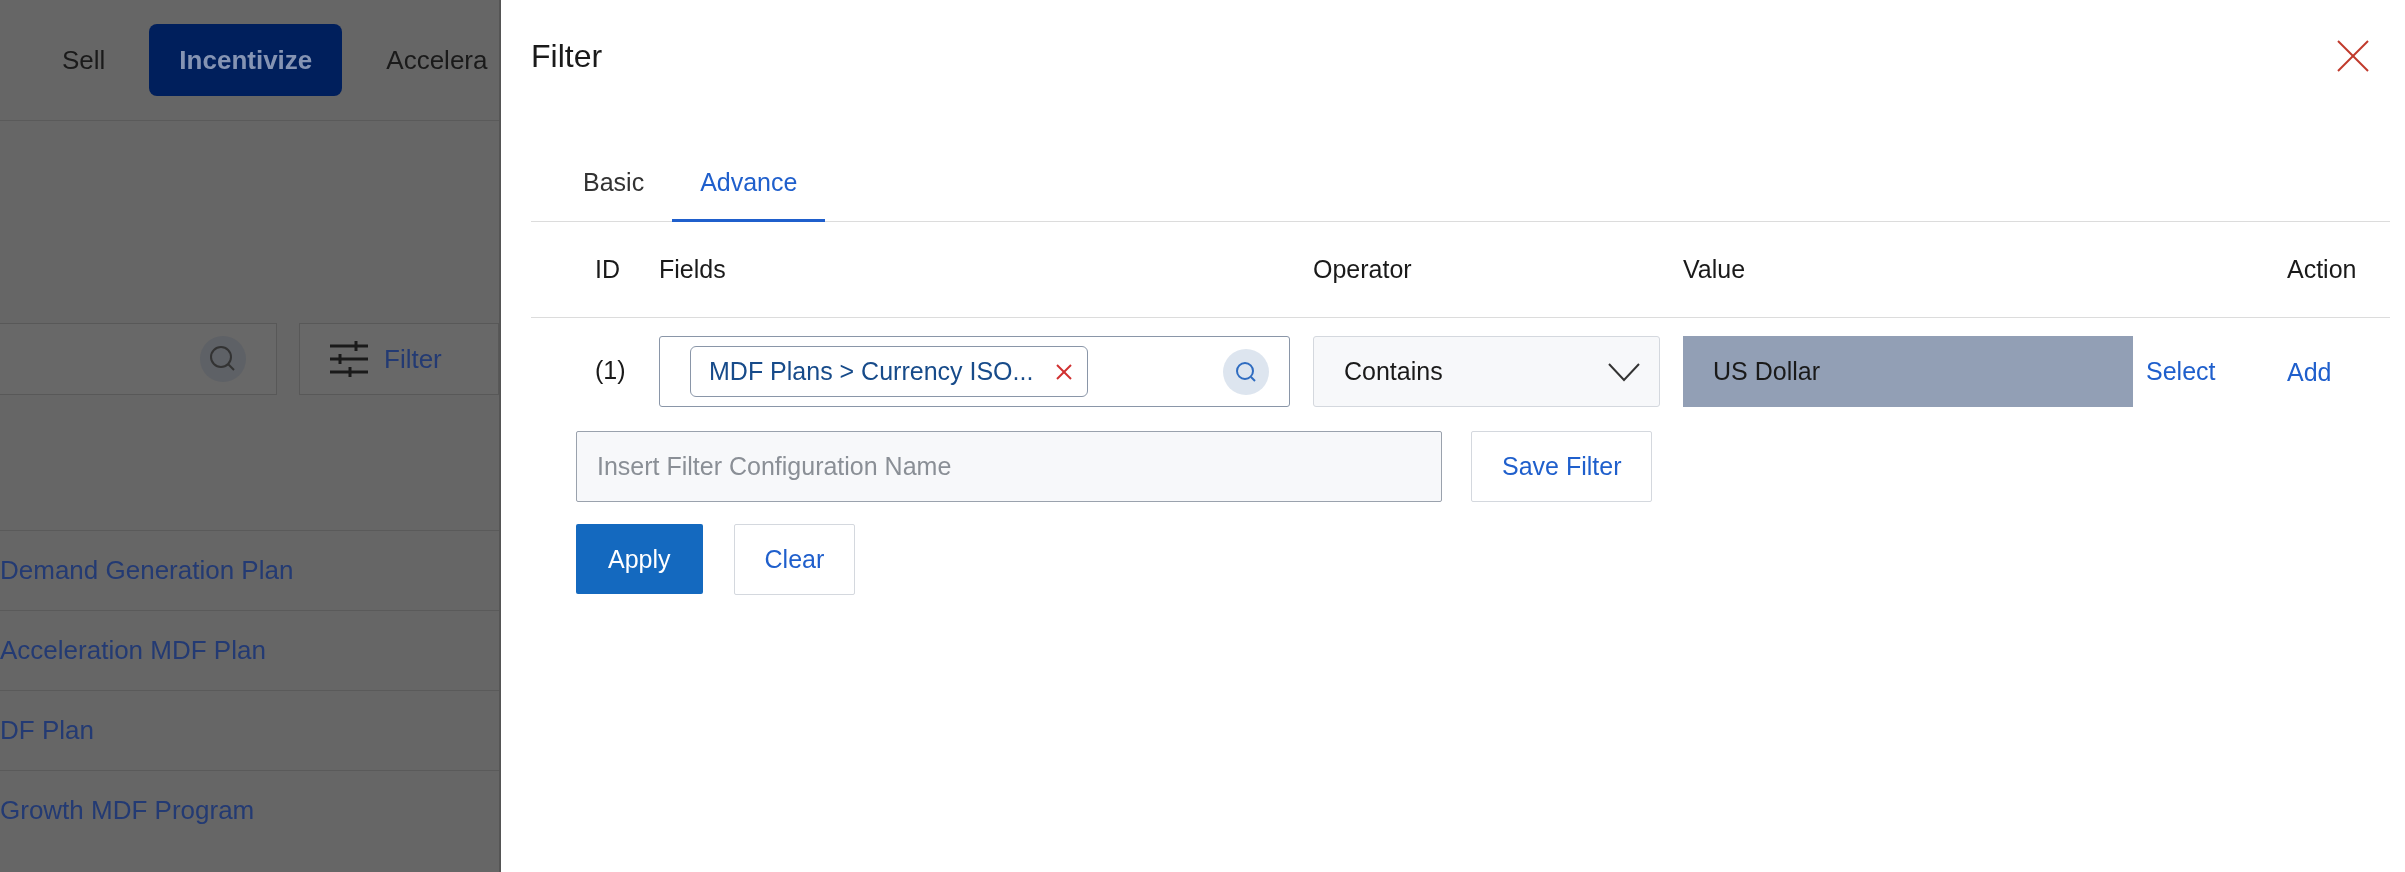 Image resolution: width=2405 pixels, height=872 pixels. Describe the element at coordinates (749, 184) in the screenshot. I see `tab: Advance` at that location.